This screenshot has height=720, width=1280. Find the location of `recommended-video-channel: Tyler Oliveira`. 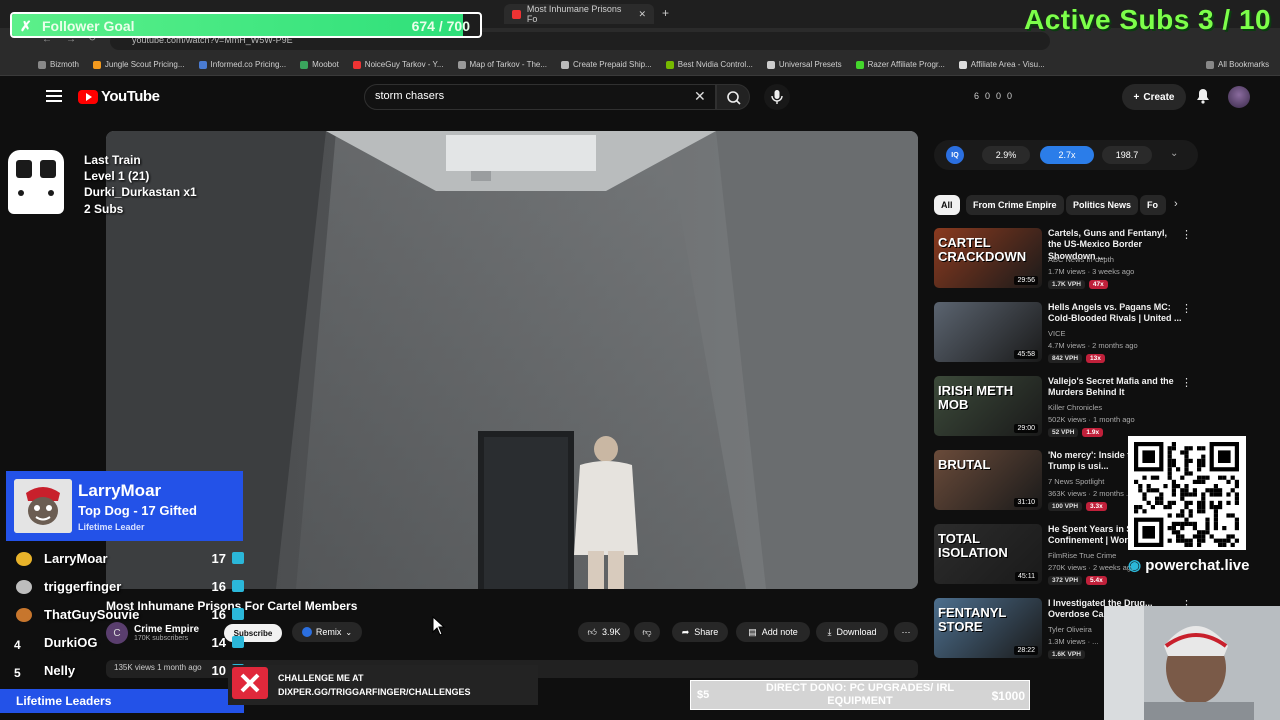

recommended-video-channel: Tyler Oliveira is located at coordinates (1070, 629).